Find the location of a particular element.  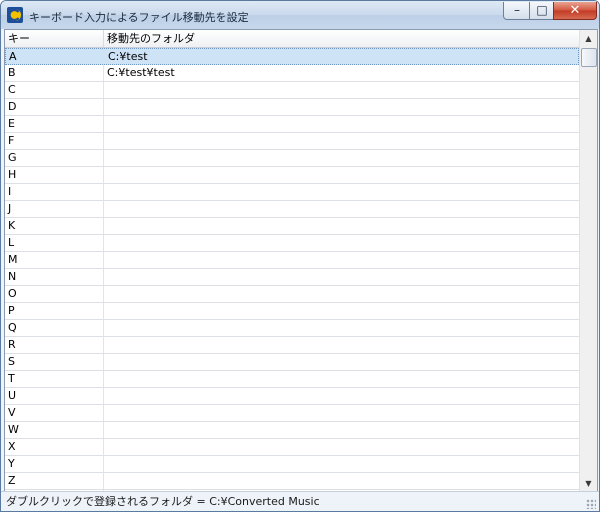

arrow-up-icon: ▲ is located at coordinates (588, 38).